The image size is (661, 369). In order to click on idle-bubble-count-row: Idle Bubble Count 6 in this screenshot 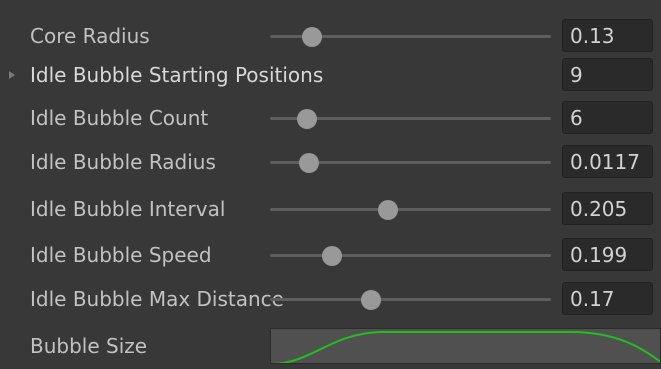, I will do `click(330, 118)`.